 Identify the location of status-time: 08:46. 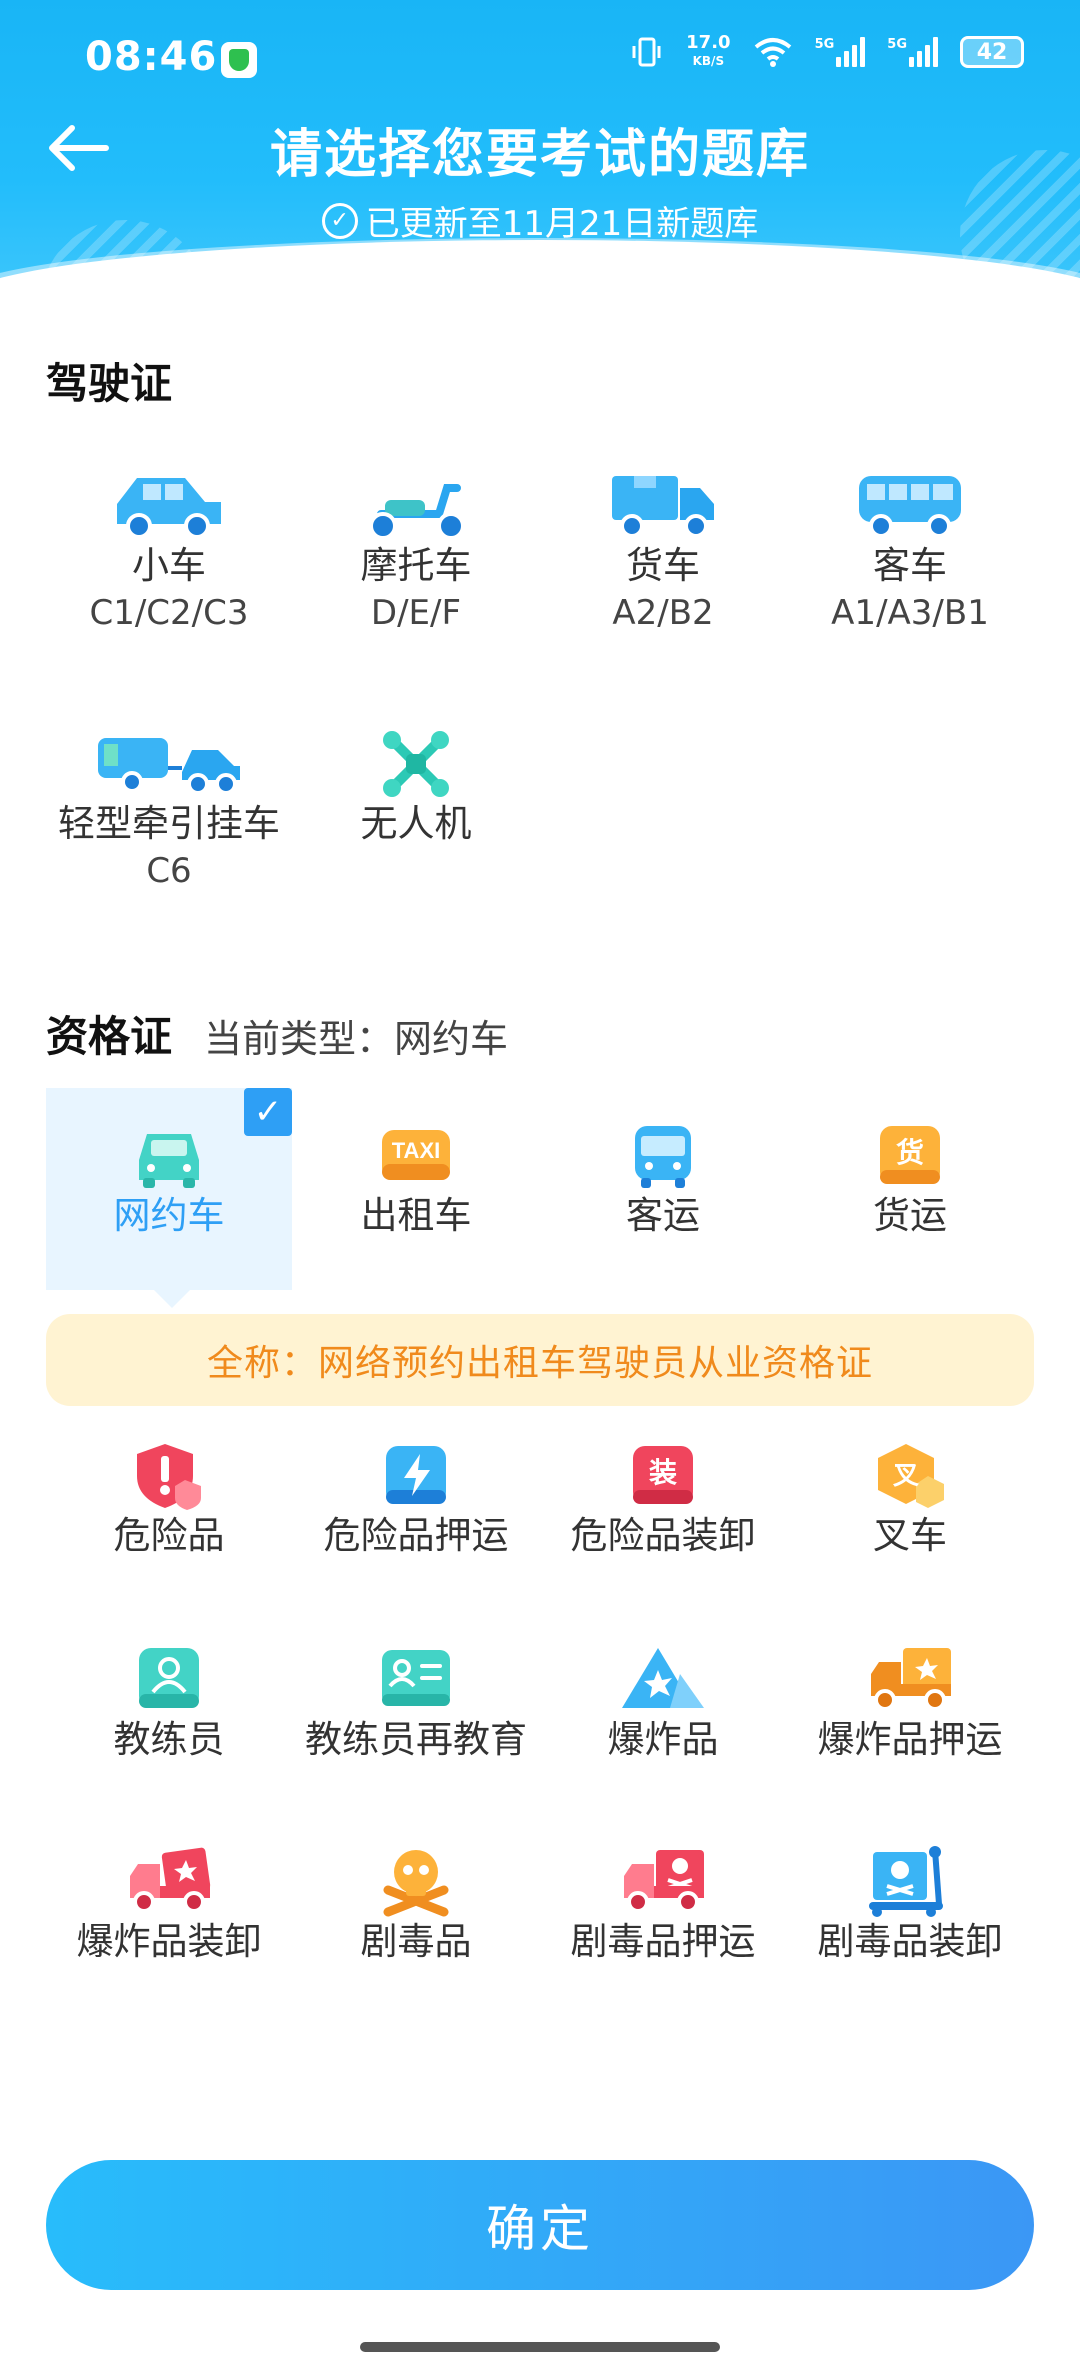
(151, 57).